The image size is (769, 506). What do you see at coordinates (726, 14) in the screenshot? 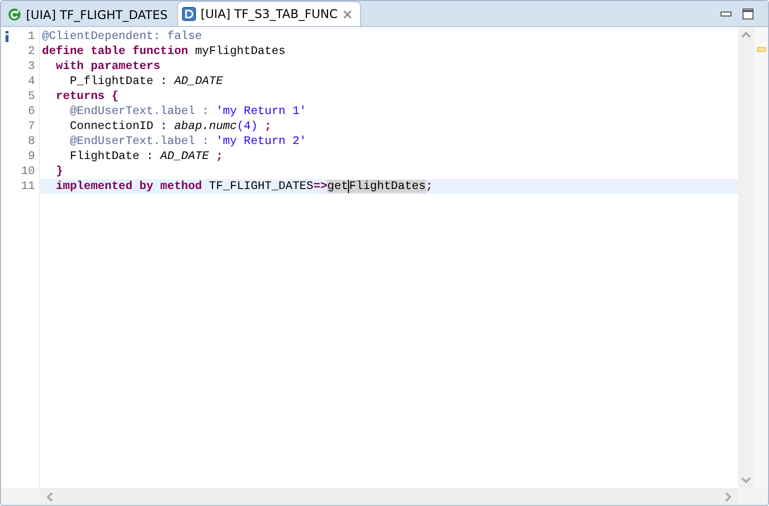
I see `minimize-icon` at bounding box center [726, 14].